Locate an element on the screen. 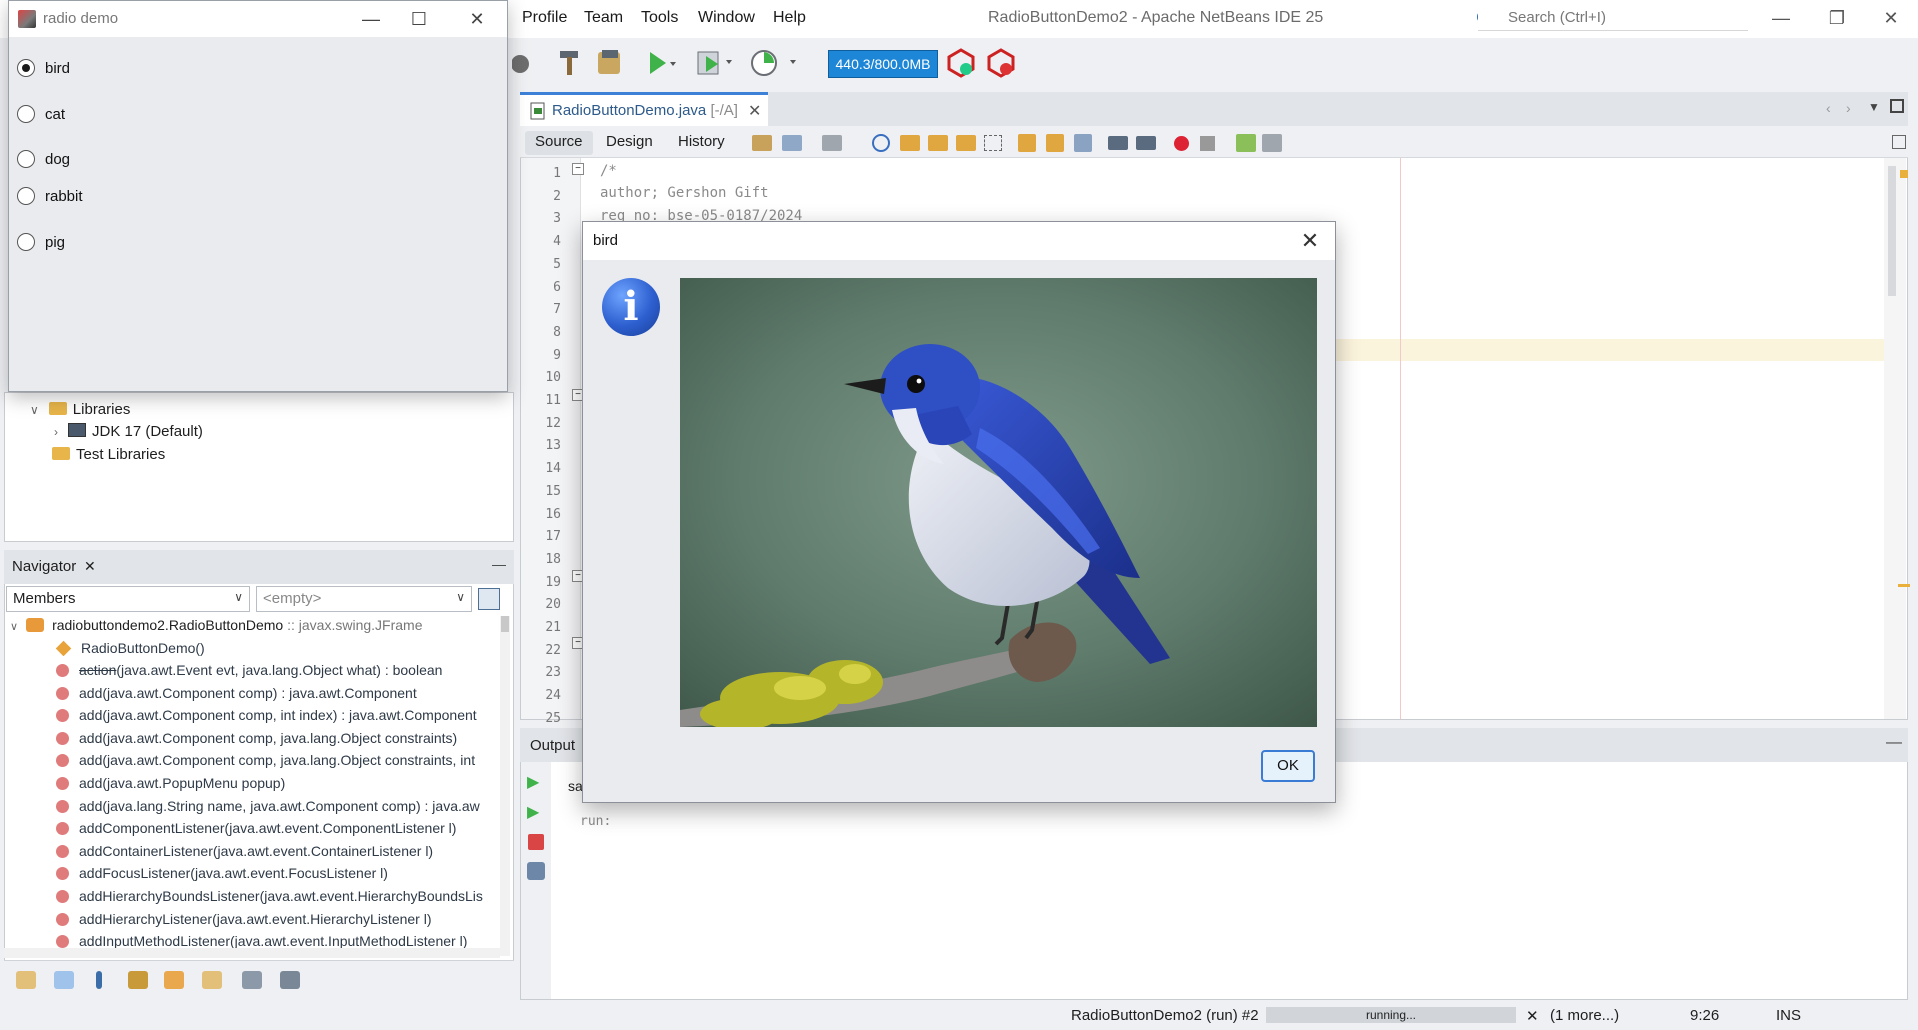 The image size is (1918, 1030). restore-icon: ❐ is located at coordinates (1837, 19).